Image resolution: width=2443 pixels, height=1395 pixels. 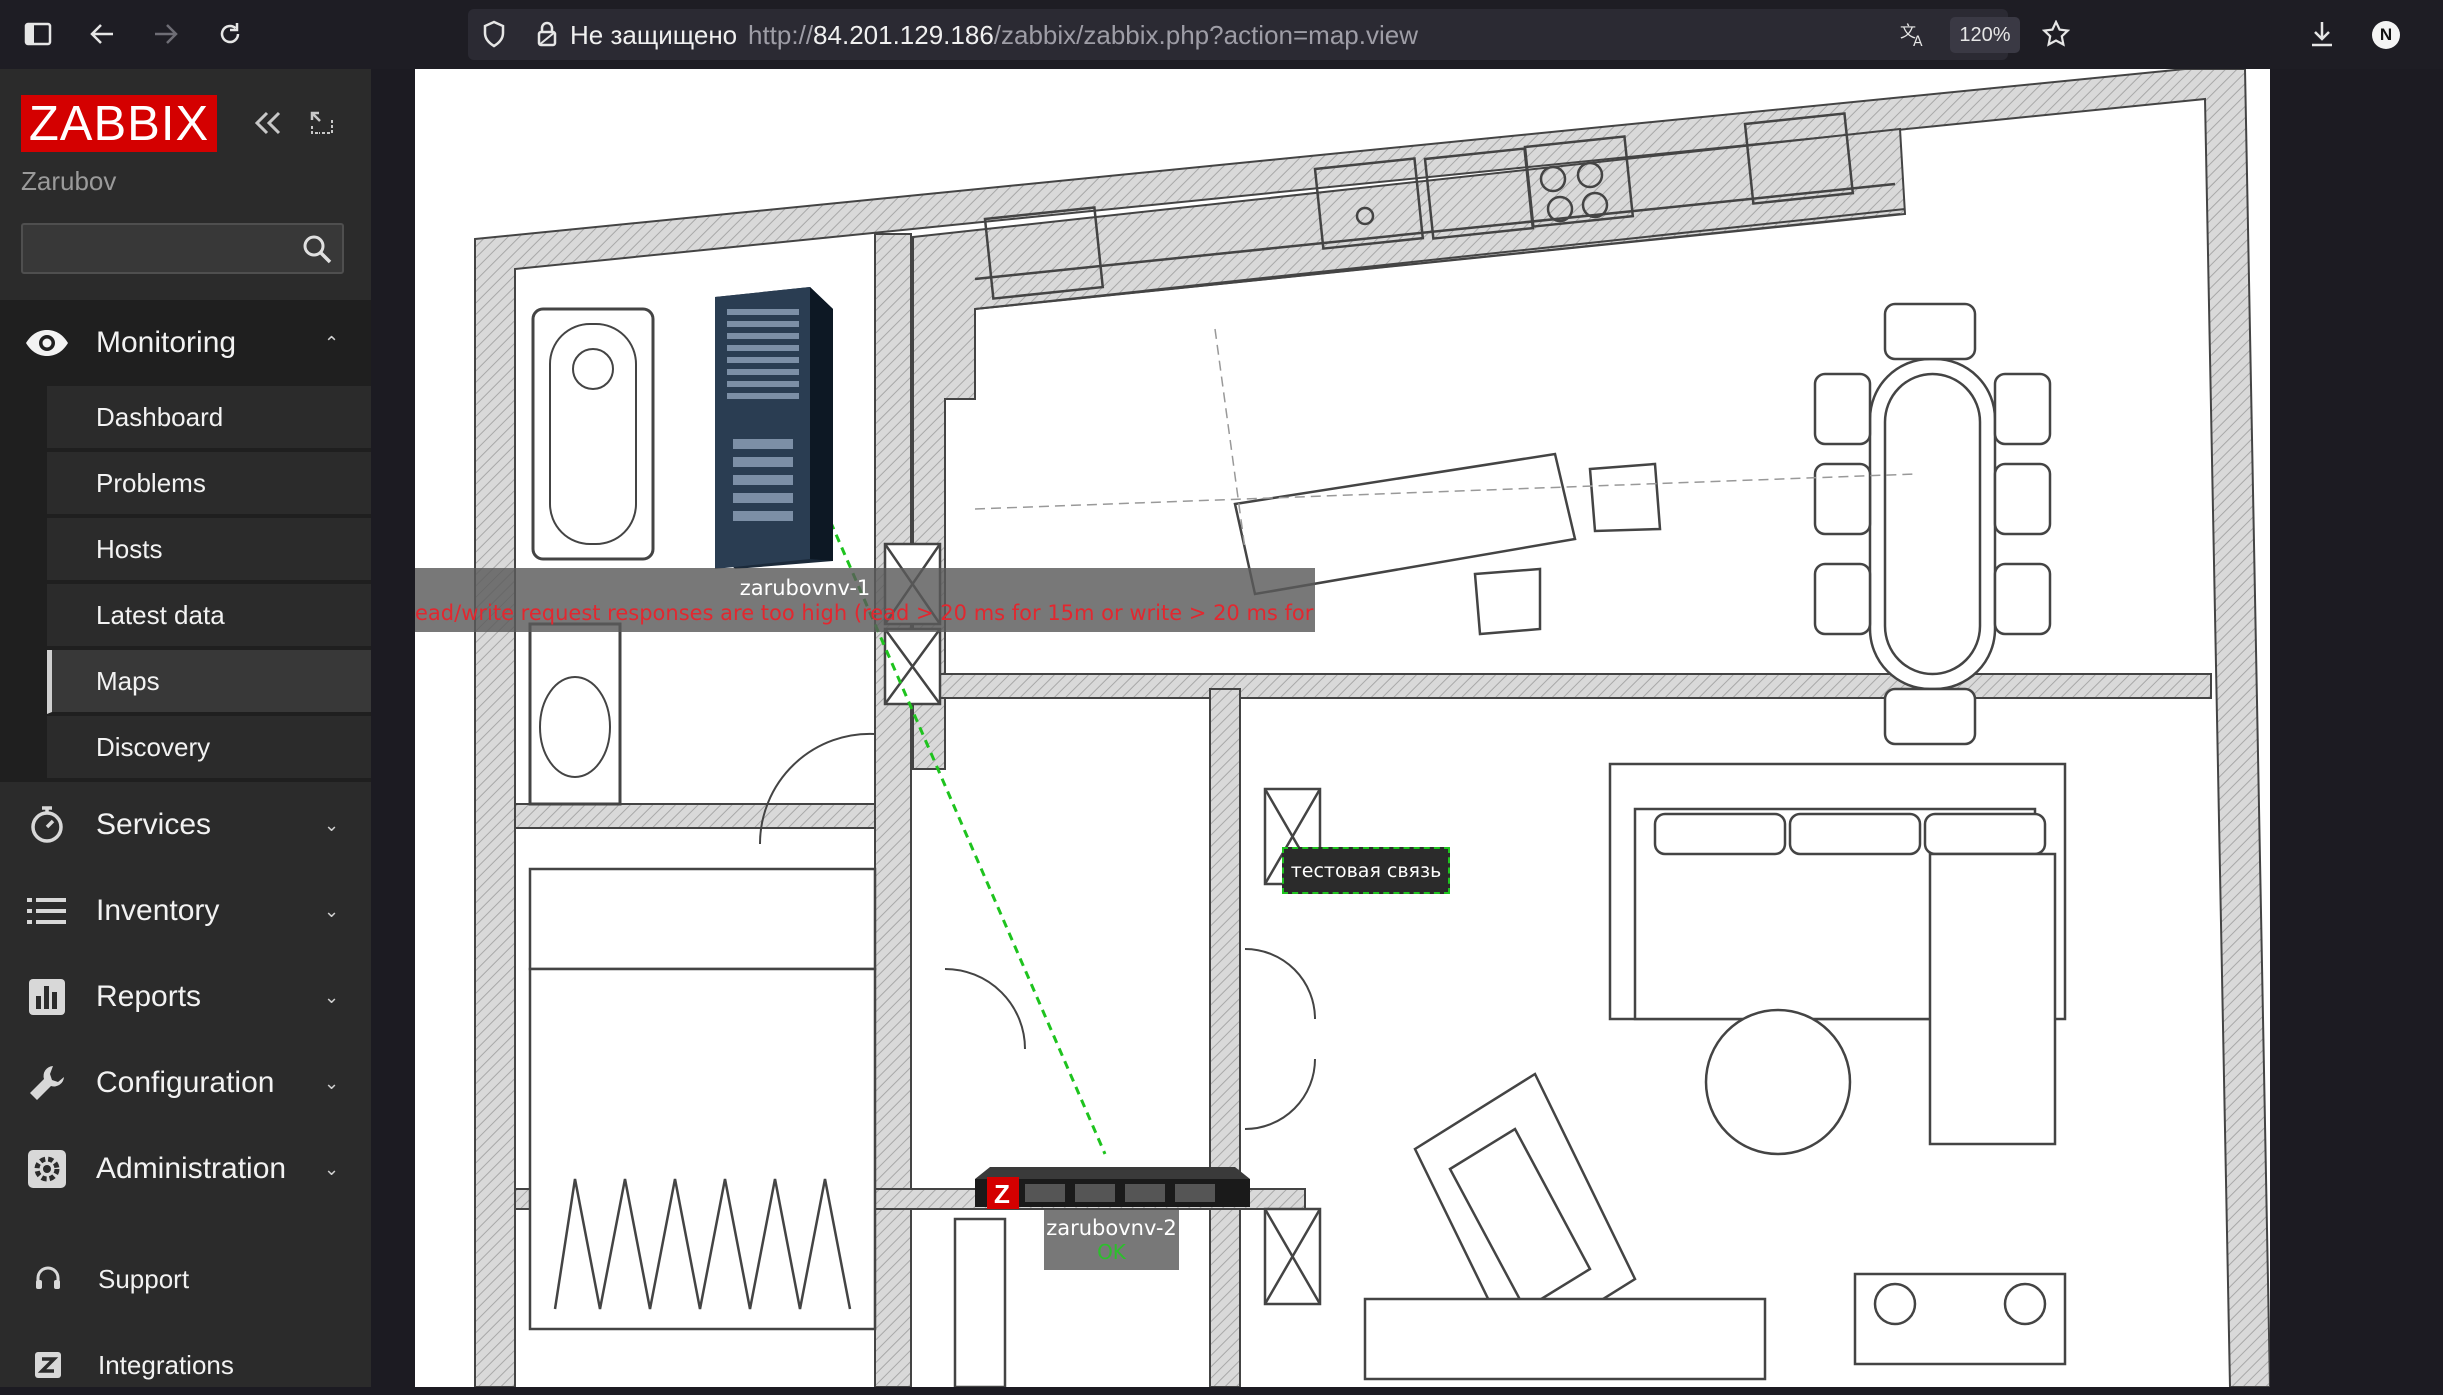 I want to click on sidebar-toggle-icon, so click(x=38, y=34).